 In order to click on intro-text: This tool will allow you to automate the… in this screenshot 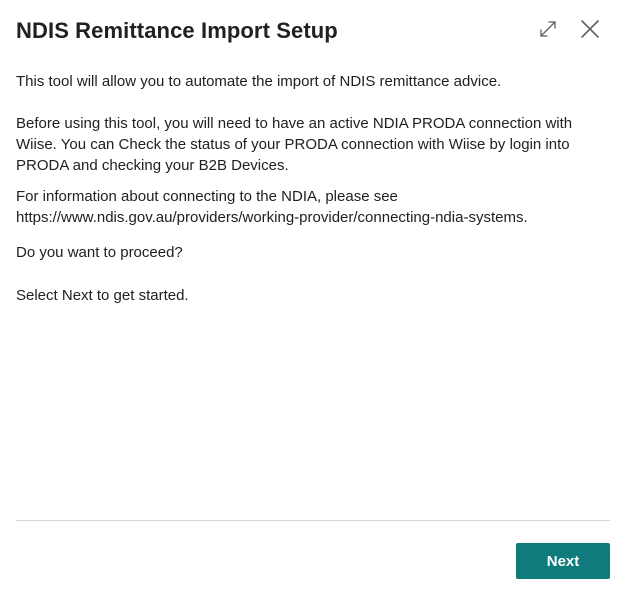, I will do `click(259, 81)`.